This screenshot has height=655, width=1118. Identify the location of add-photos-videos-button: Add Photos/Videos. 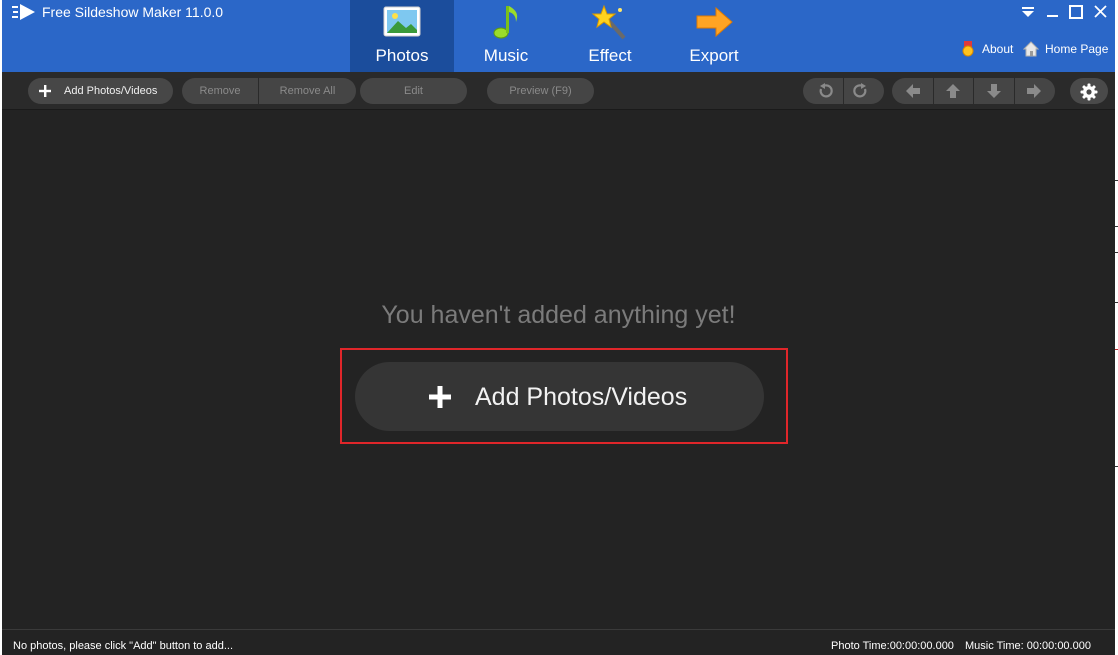
(100, 91).